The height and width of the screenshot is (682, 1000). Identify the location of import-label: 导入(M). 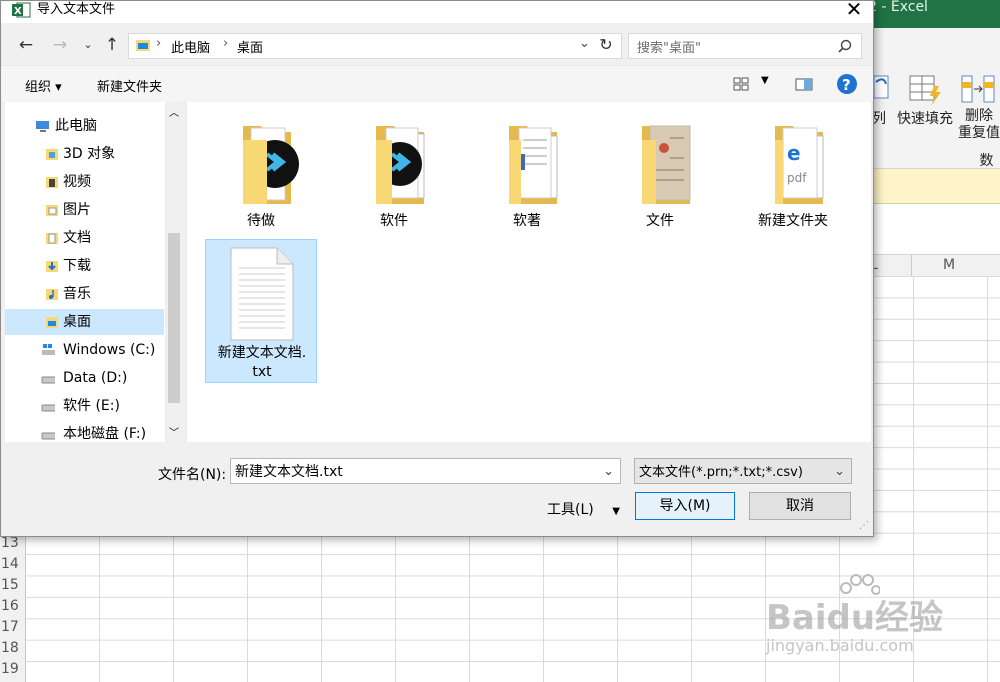
(685, 506).